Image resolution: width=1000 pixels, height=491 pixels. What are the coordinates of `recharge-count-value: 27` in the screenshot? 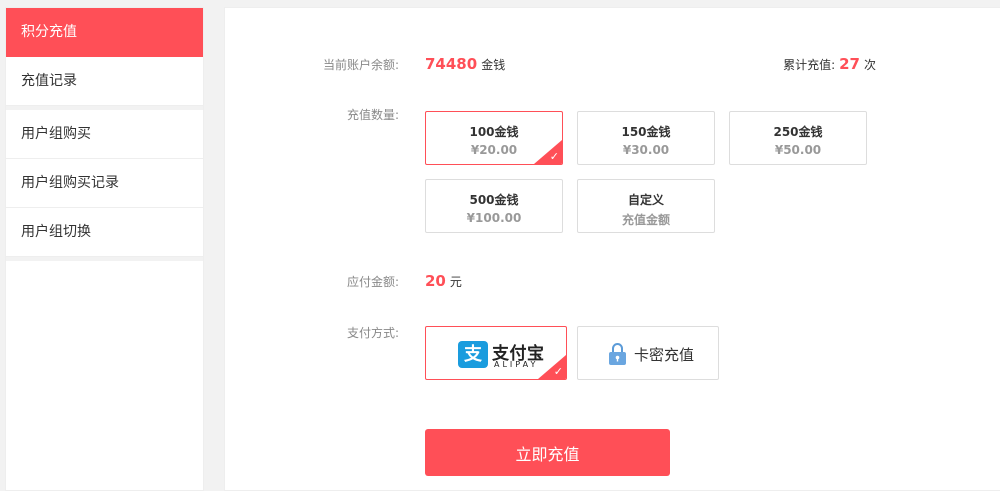 It's located at (849, 64).